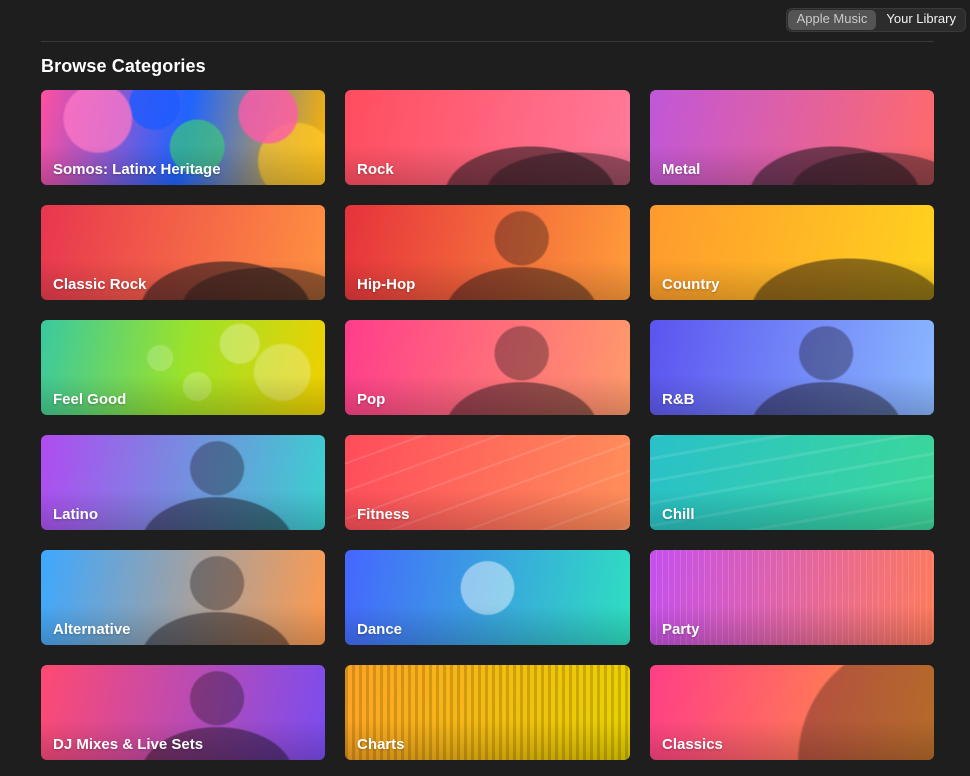 The width and height of the screenshot is (970, 776). I want to click on category-tile-classic-rock: Classic Rock, so click(183, 252).